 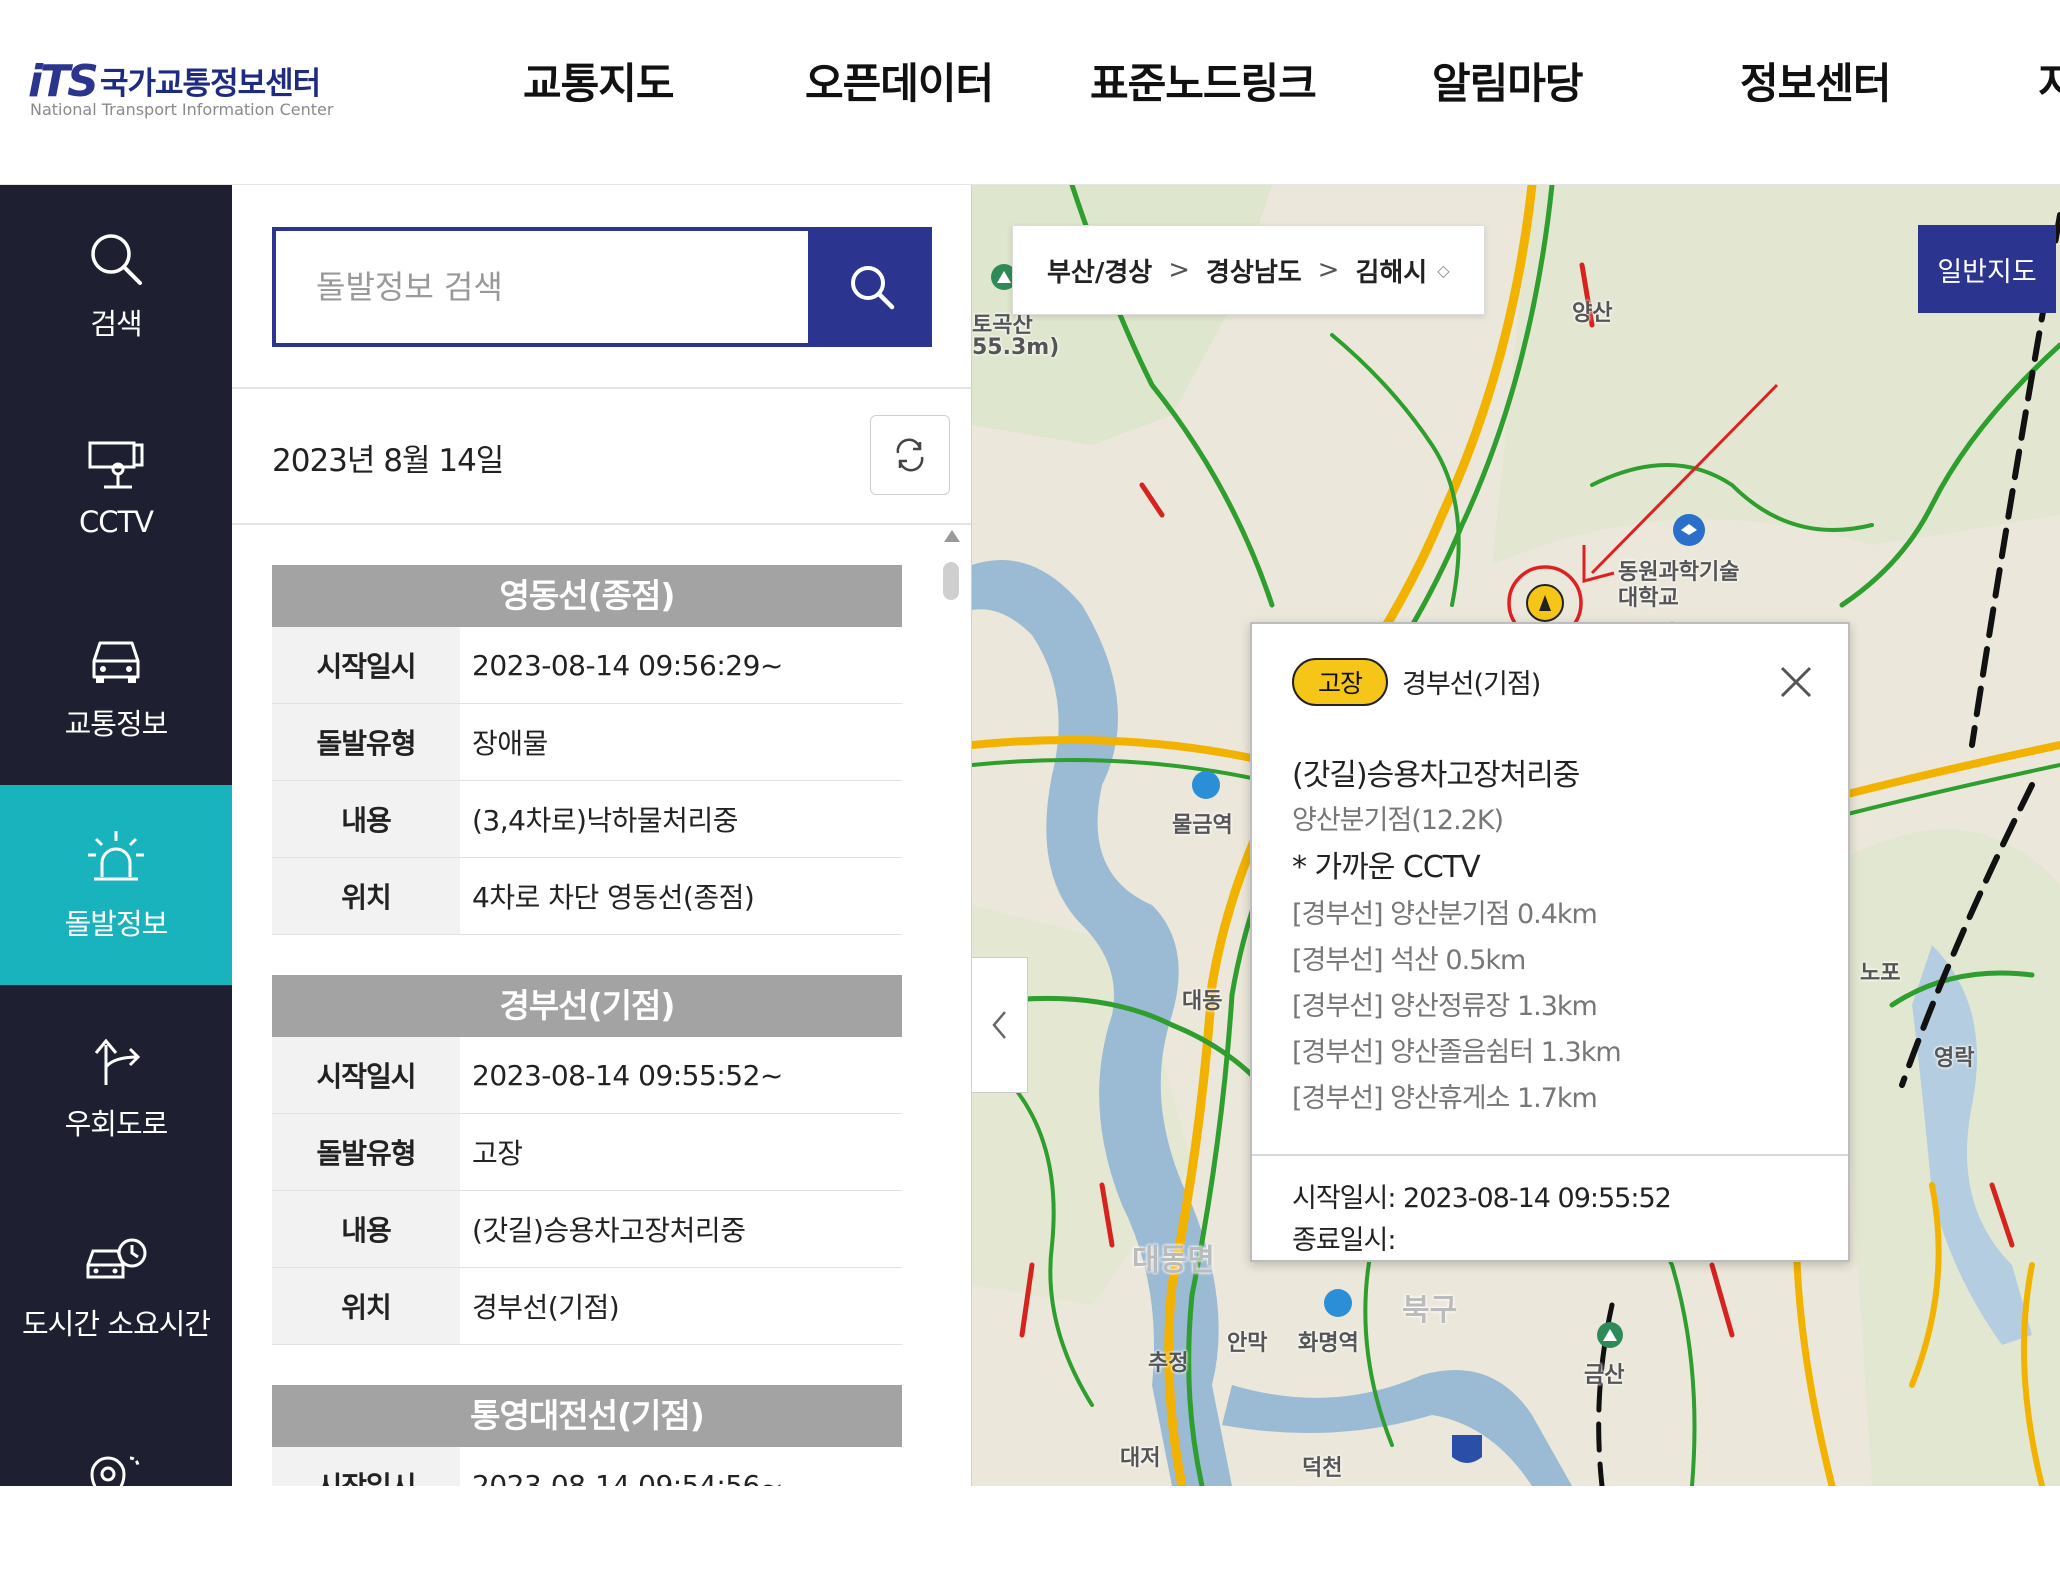 What do you see at coordinates (1456, 1099) in the screenshot?
I see `cctv-link: [경부선] 양산휴게소 1.7km` at bounding box center [1456, 1099].